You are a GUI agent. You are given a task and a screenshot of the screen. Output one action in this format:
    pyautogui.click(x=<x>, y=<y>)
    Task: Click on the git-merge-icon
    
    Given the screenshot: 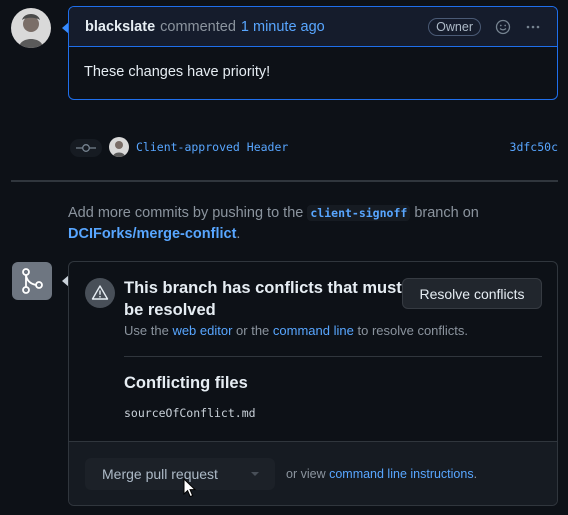 What is the action you would take?
    pyautogui.click(x=32, y=281)
    